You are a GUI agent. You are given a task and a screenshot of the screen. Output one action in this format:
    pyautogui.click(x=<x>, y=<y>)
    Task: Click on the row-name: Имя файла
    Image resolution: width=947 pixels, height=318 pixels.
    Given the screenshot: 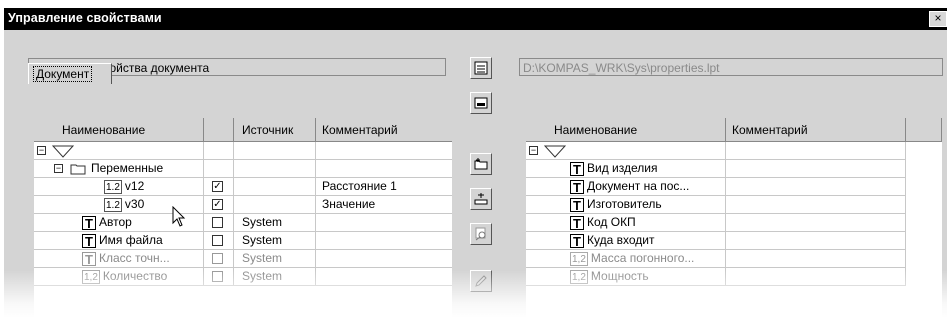 What is the action you would take?
    pyautogui.click(x=131, y=240)
    